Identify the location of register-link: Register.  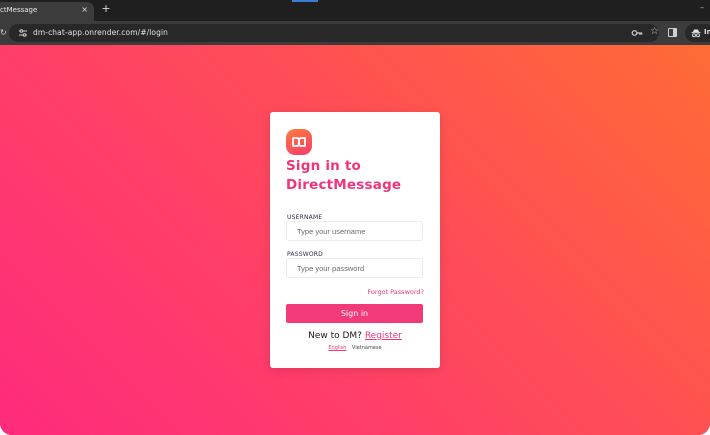
(383, 336).